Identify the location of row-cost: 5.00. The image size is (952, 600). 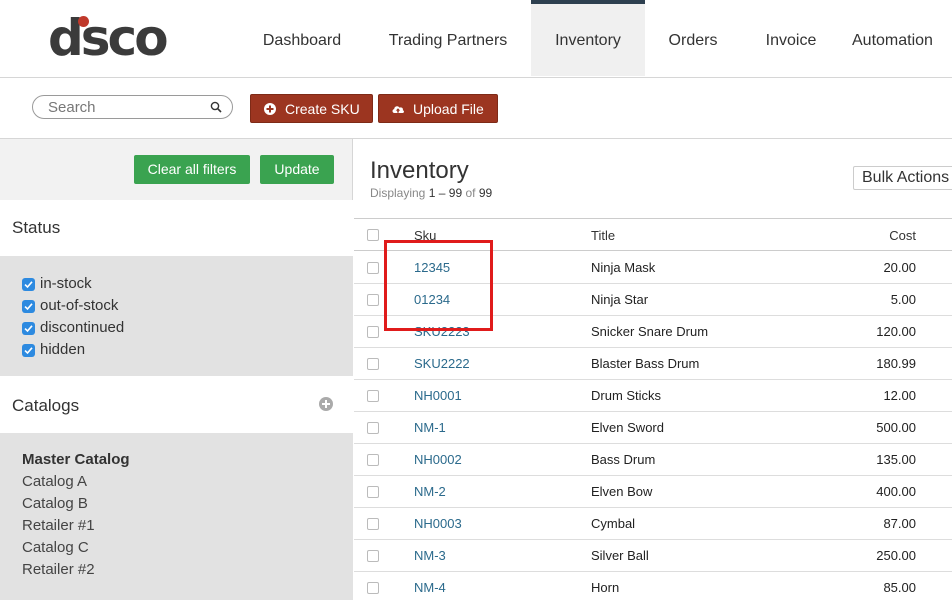
(903, 299).